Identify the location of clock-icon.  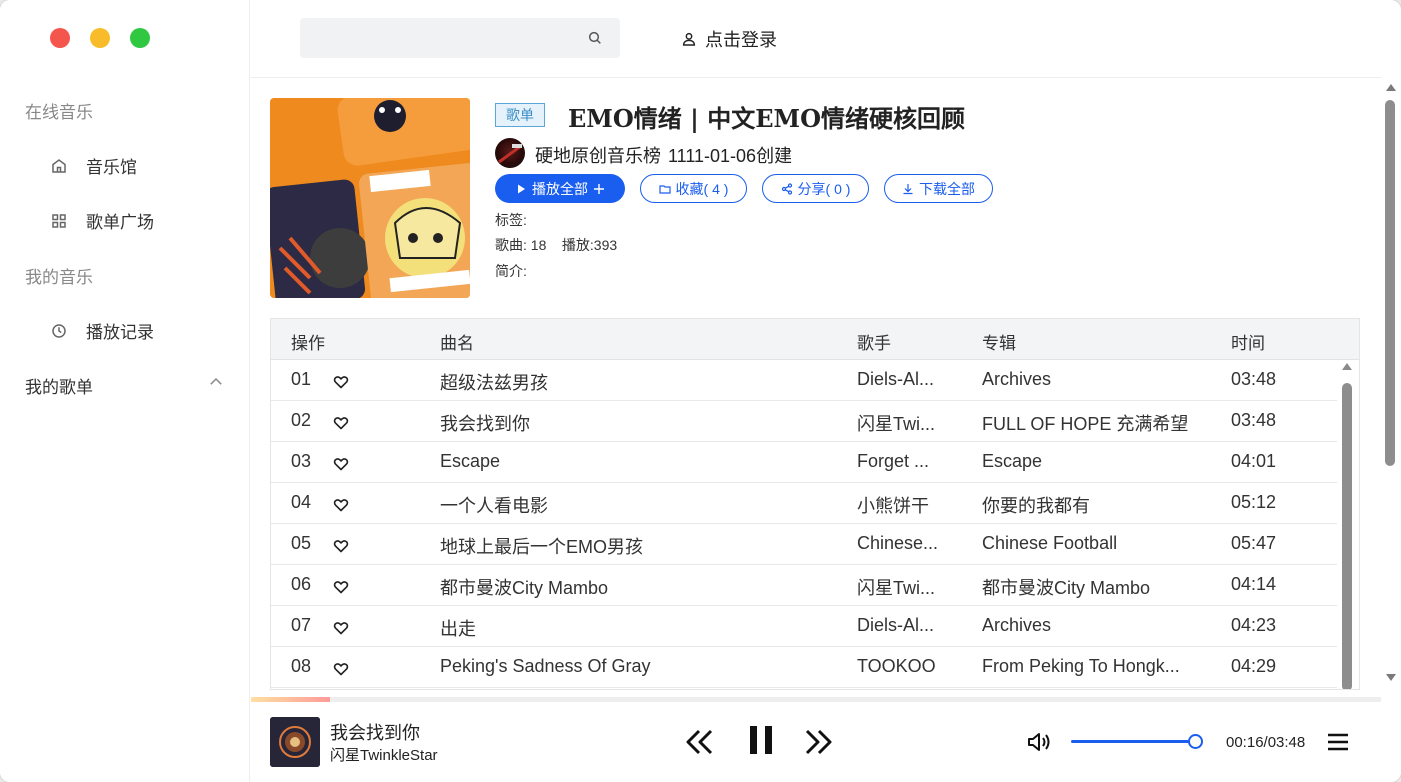
(59, 330).